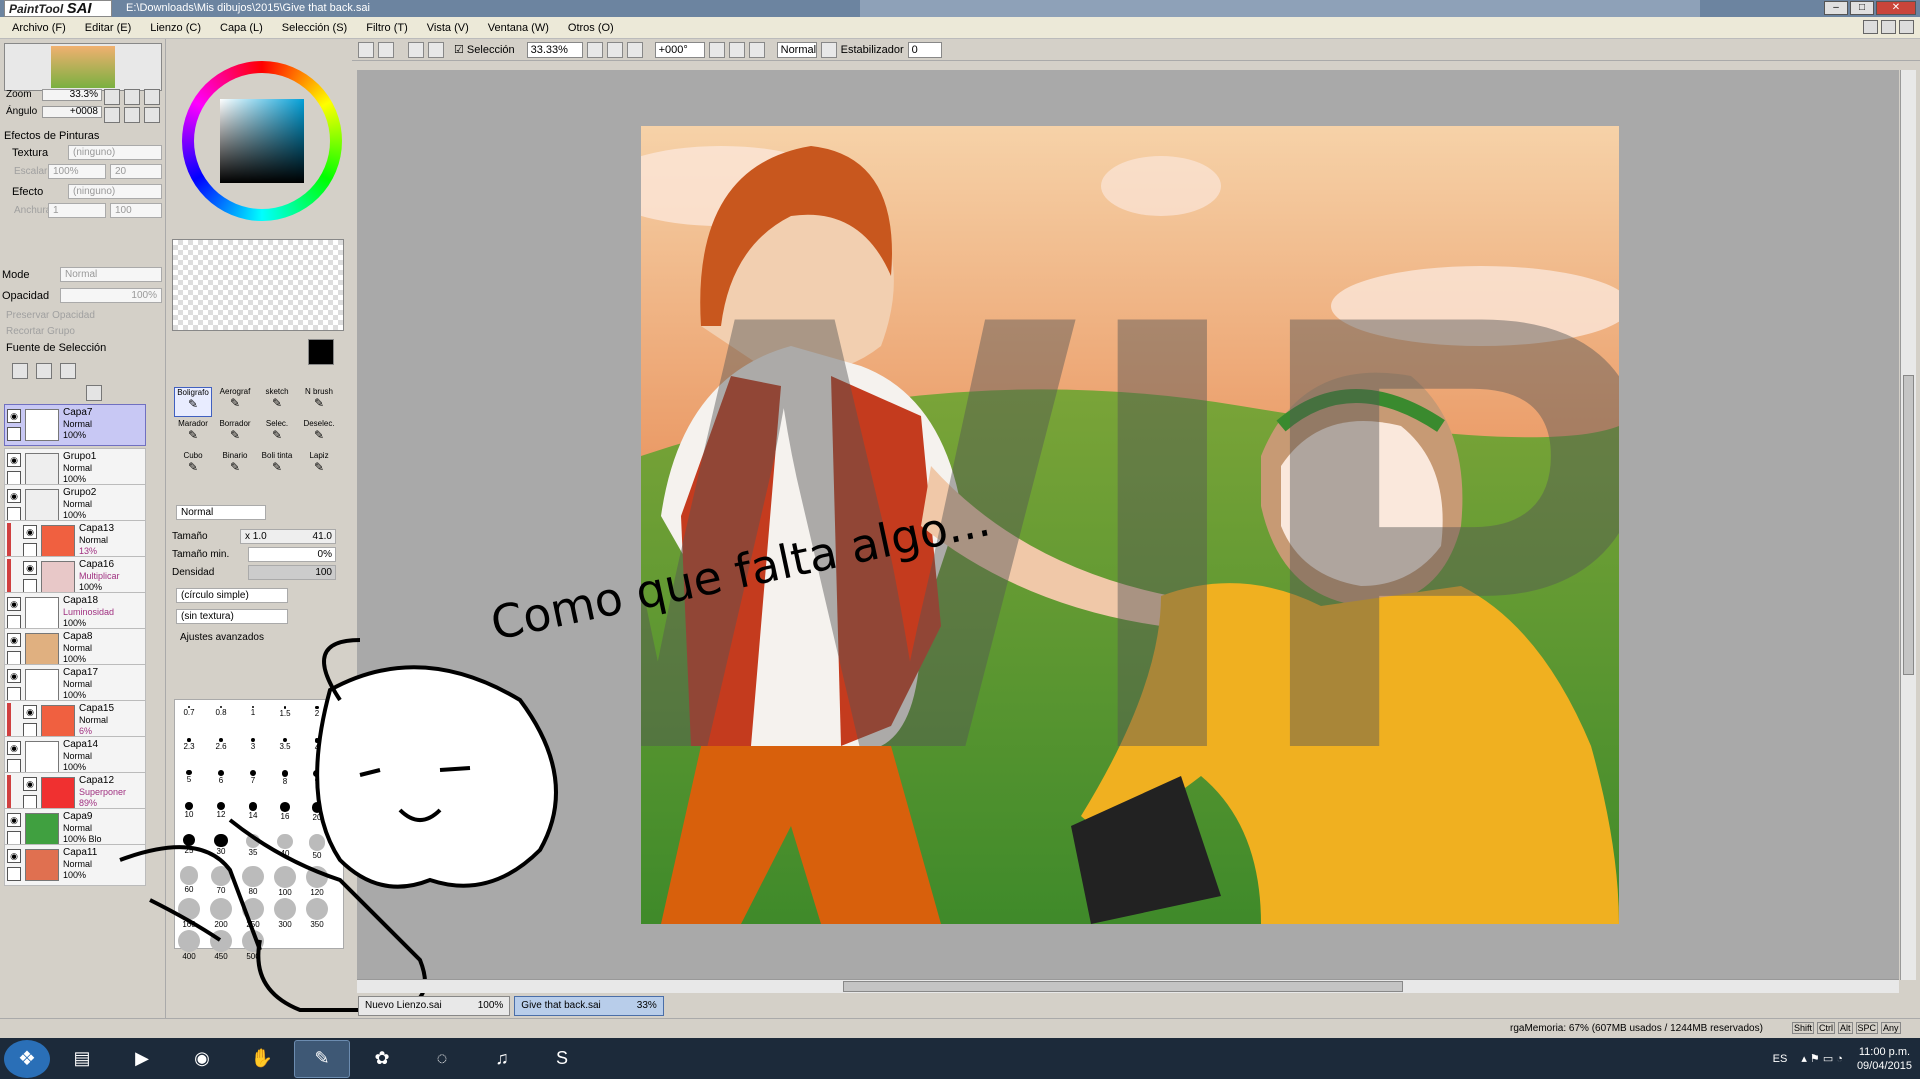  What do you see at coordinates (1908, 525) in the screenshot?
I see `vertical-scrollbar` at bounding box center [1908, 525].